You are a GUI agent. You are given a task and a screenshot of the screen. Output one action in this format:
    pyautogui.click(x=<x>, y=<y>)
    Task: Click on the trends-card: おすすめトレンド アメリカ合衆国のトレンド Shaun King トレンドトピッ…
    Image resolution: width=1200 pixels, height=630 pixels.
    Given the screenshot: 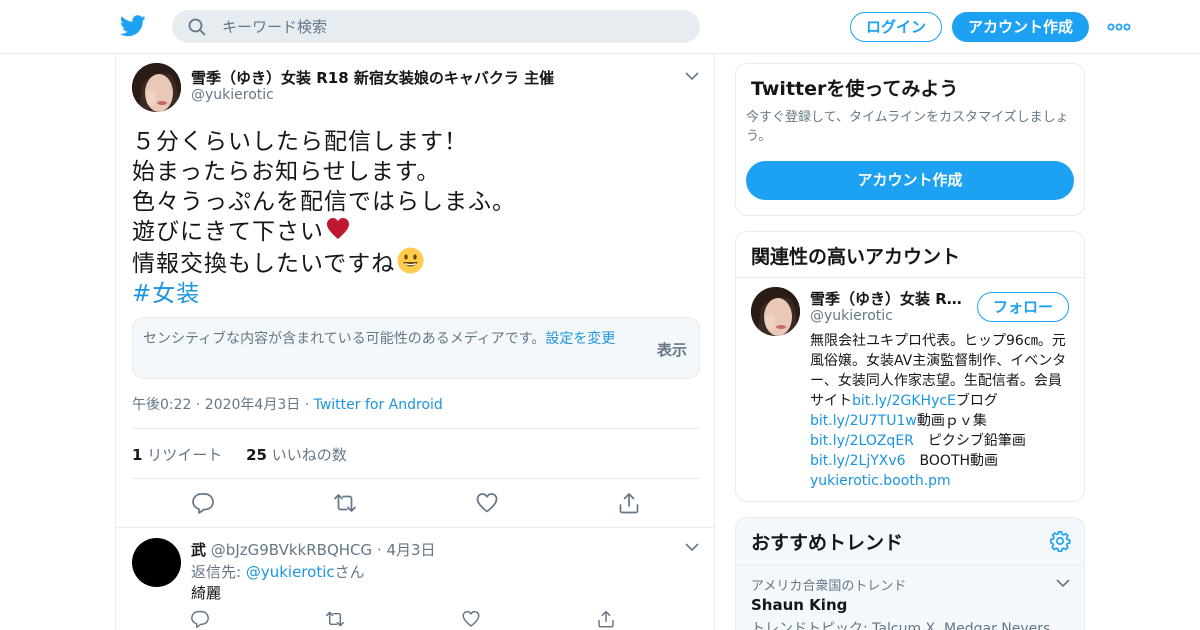 What is the action you would take?
    pyautogui.click(x=910, y=573)
    